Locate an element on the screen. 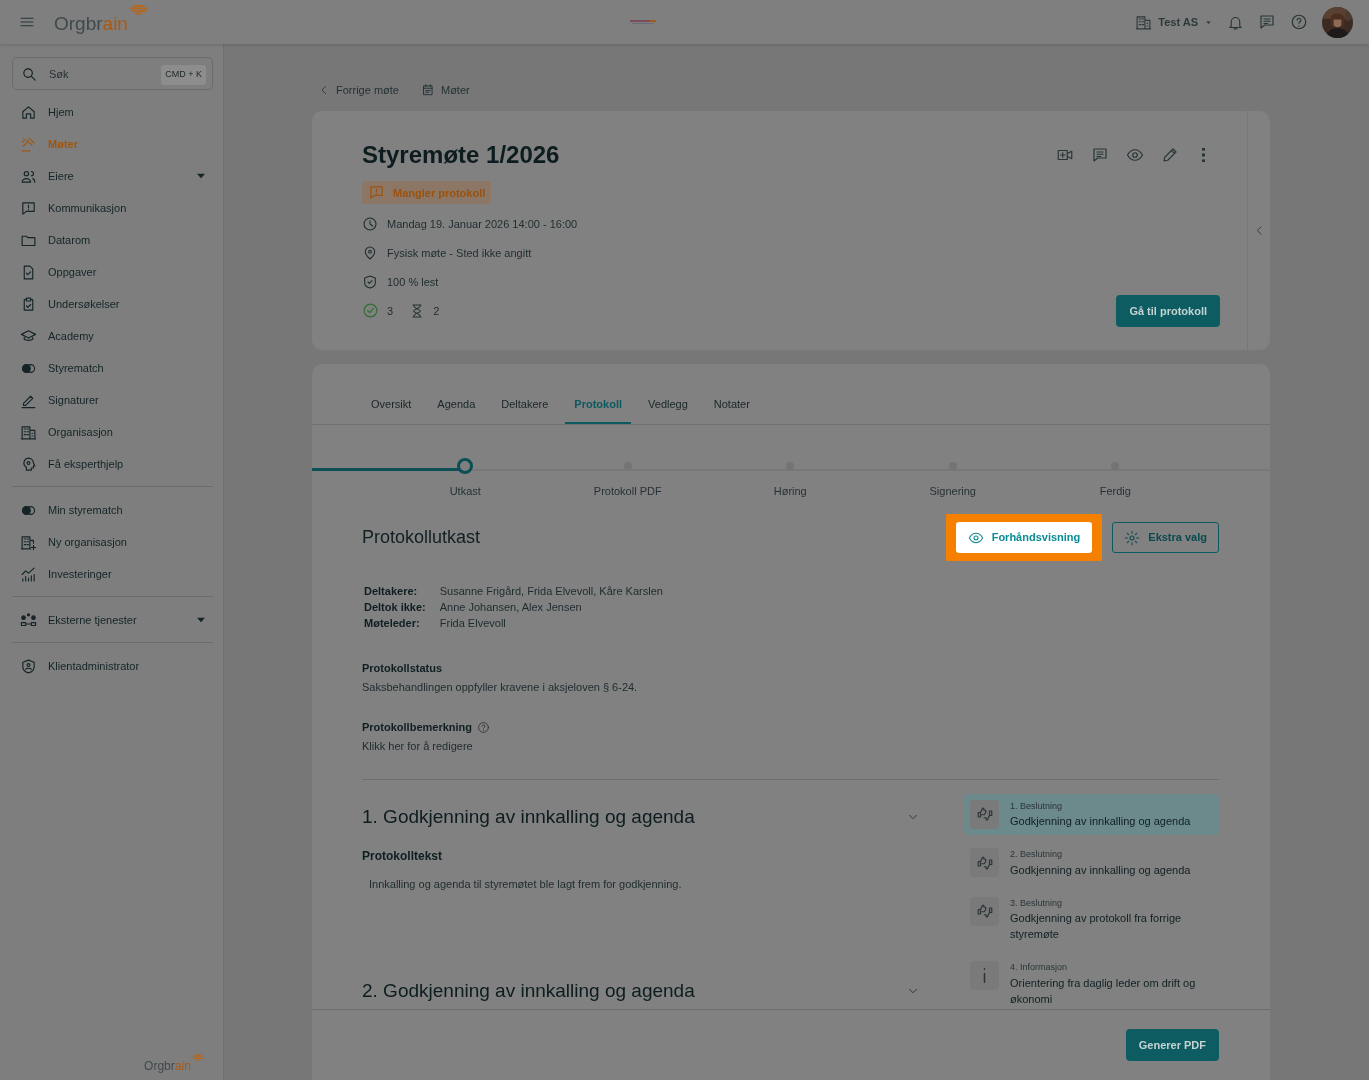 The width and height of the screenshot is (1369, 1080). sidebar-item: Eiere is located at coordinates (112, 176).